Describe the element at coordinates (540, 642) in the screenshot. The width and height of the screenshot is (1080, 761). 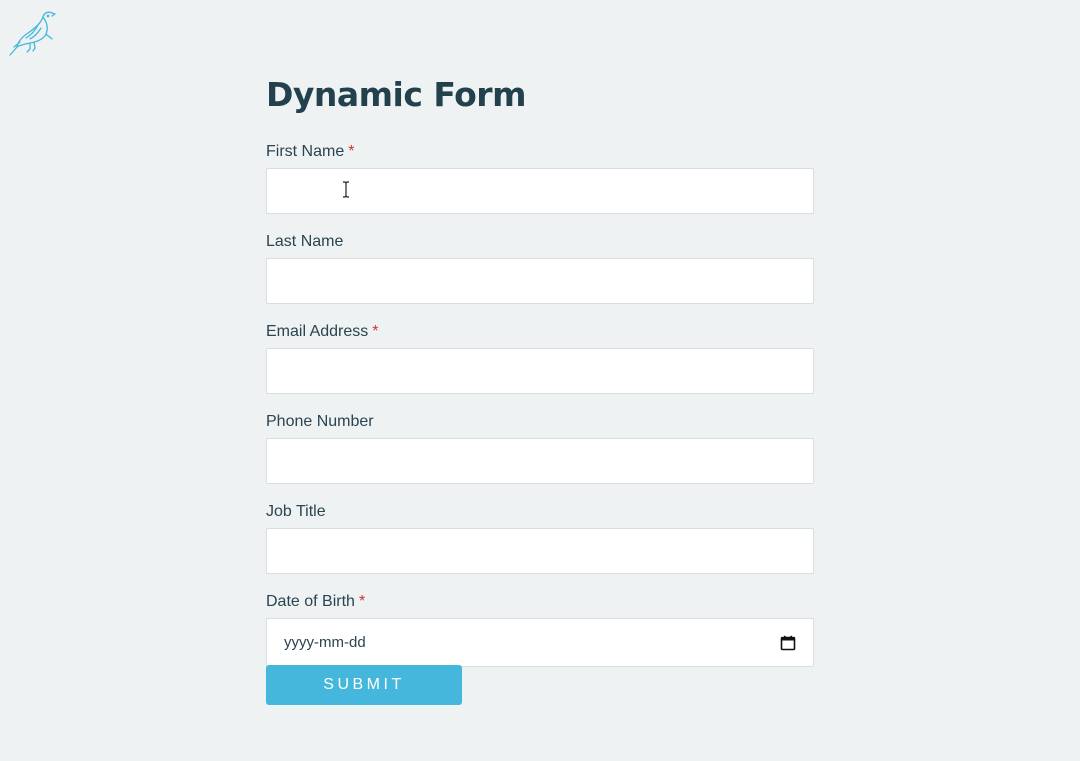
I see `date-of-birth-input: yyyy-mm-dd` at that location.